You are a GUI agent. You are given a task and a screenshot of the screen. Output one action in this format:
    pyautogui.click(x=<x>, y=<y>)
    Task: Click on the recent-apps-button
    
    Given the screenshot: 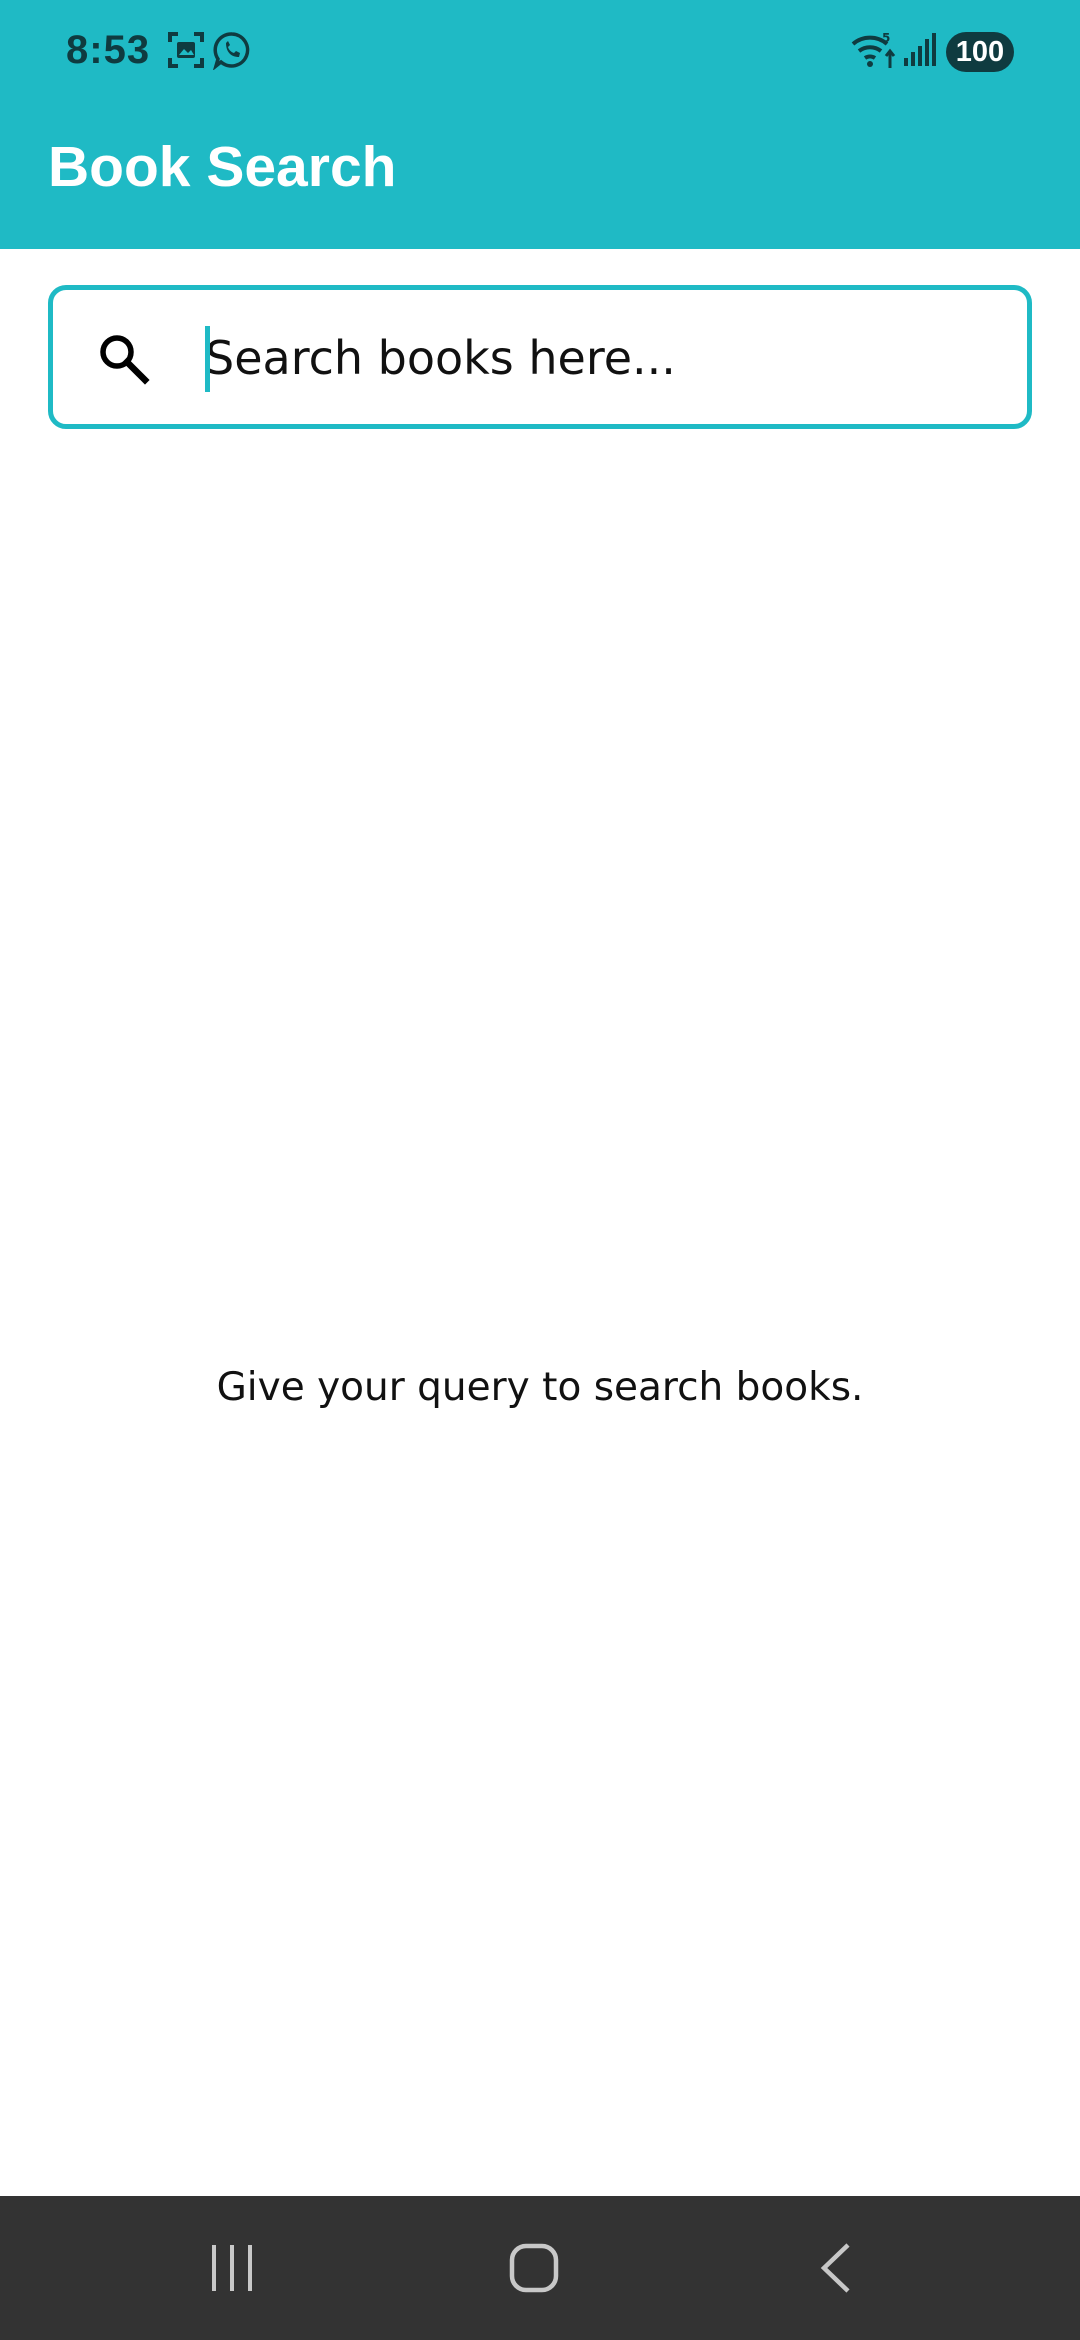 What is the action you would take?
    pyautogui.click(x=232, y=2268)
    